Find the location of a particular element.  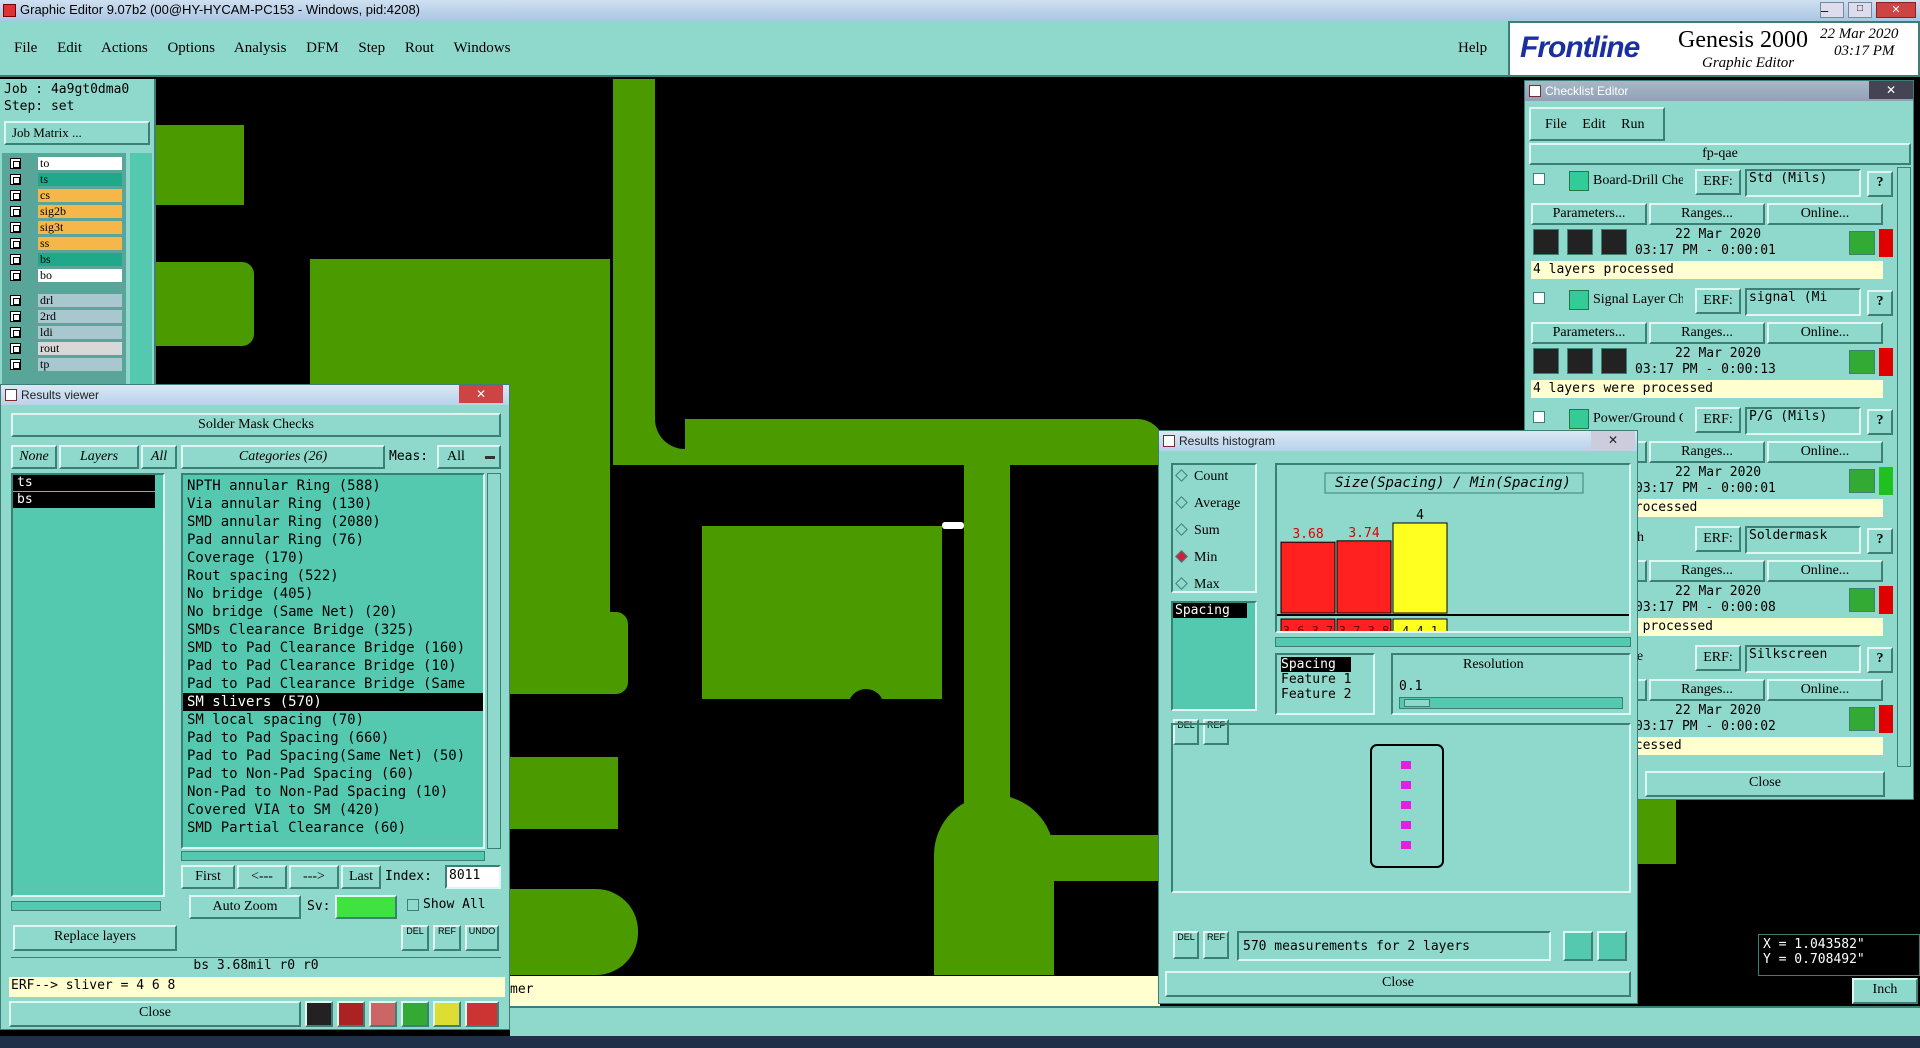

minimize-button: – is located at coordinates (1832, 10).